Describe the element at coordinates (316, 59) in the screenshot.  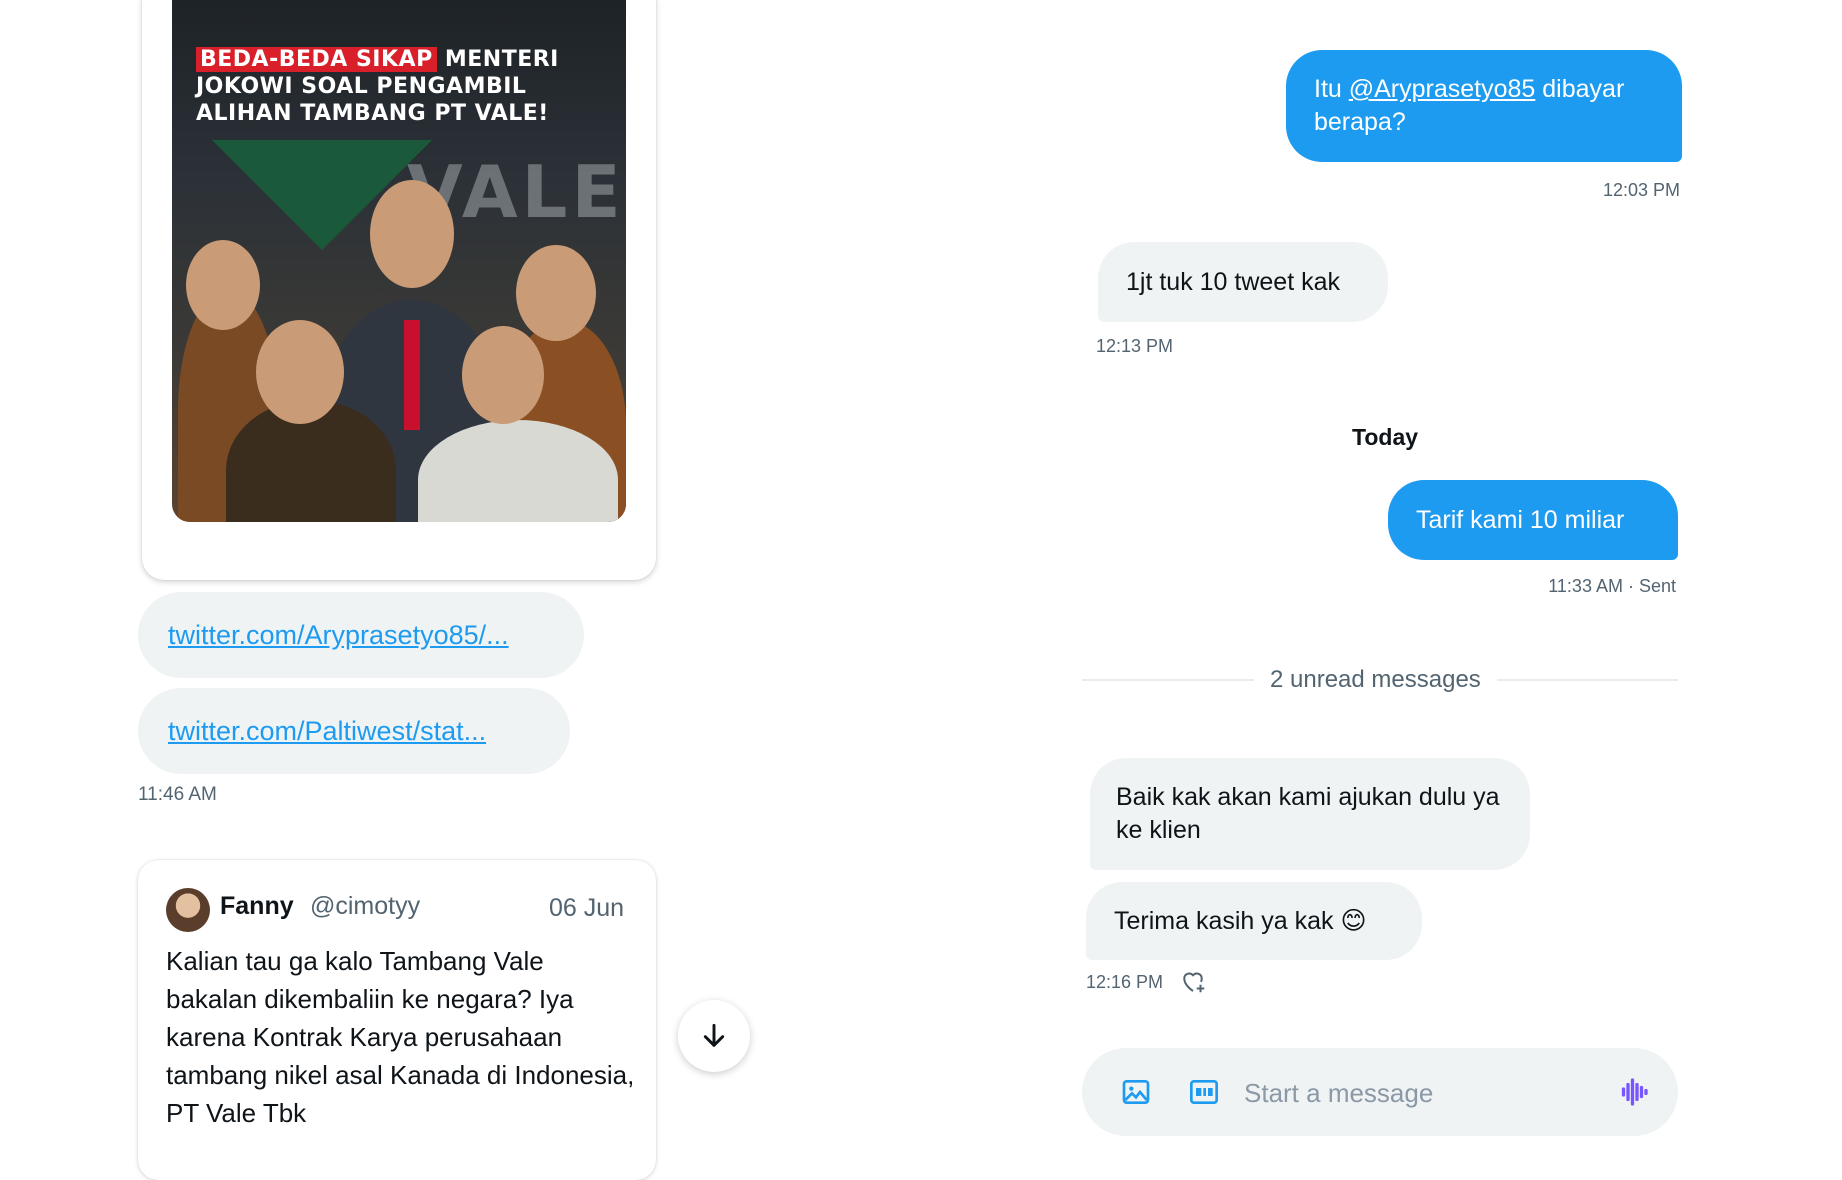
I see `headline-highlight: BEDA-BEDA SIKAP` at that location.